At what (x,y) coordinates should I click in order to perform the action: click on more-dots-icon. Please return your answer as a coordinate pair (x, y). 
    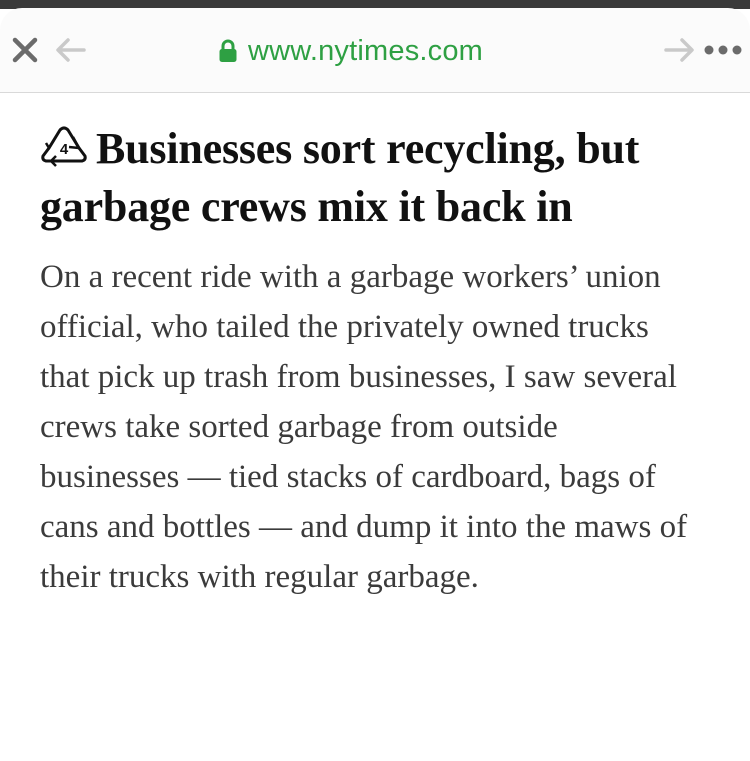
    Looking at the image, I should click on (723, 50).